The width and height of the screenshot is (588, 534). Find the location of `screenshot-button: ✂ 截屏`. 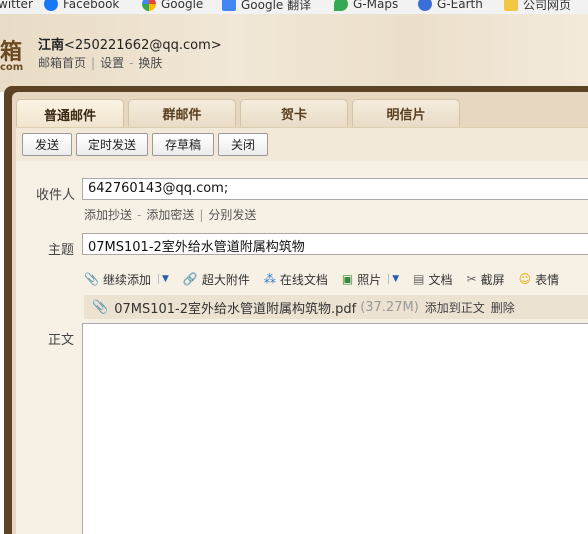

screenshot-button: ✂ 截屏 is located at coordinates (486, 279).